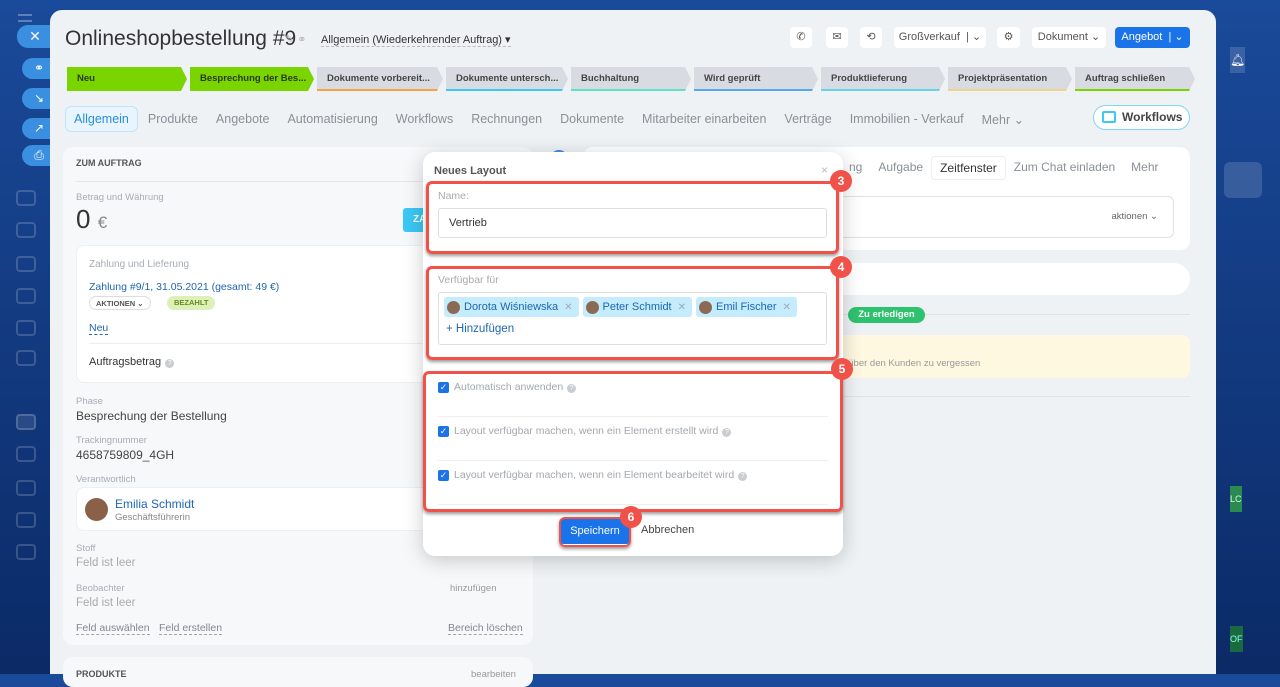 The height and width of the screenshot is (687, 1280). Describe the element at coordinates (1008, 37) in the screenshot. I see `gear-icon: ⚙` at that location.